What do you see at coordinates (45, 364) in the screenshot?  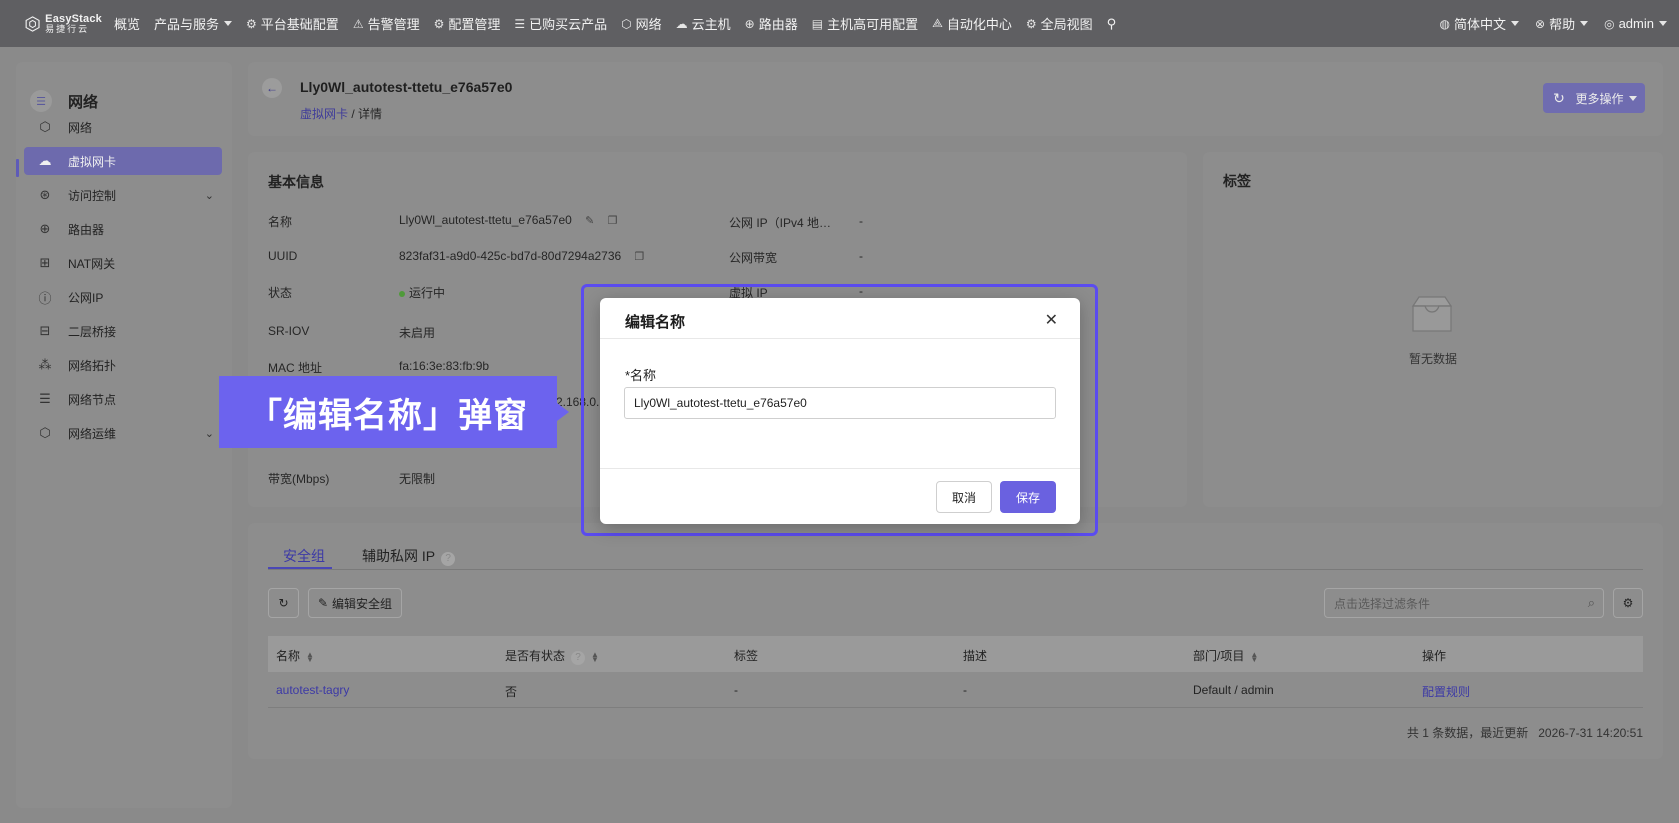 I see `sidebar-item-icon: ⁂` at bounding box center [45, 364].